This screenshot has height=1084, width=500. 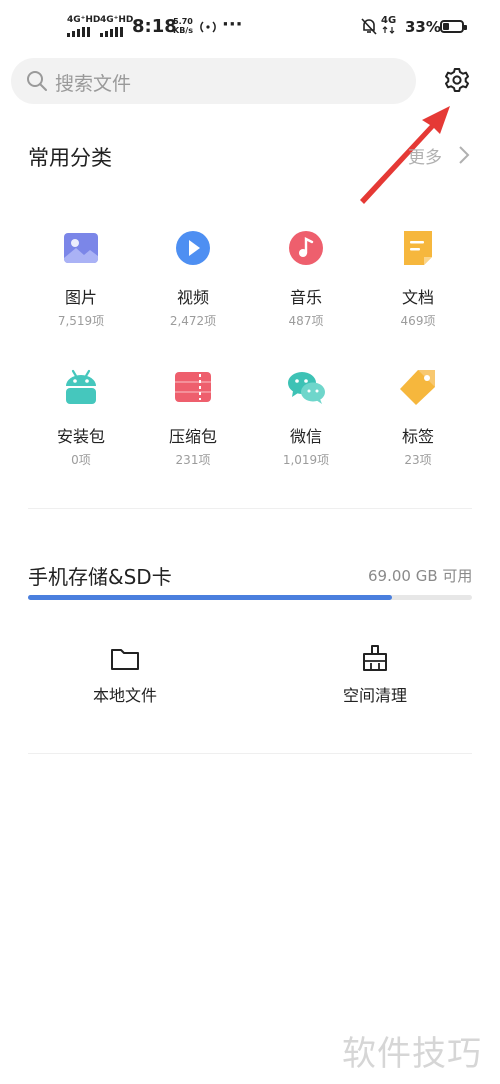 I want to click on category-count: 1,019项, so click(x=306, y=460).